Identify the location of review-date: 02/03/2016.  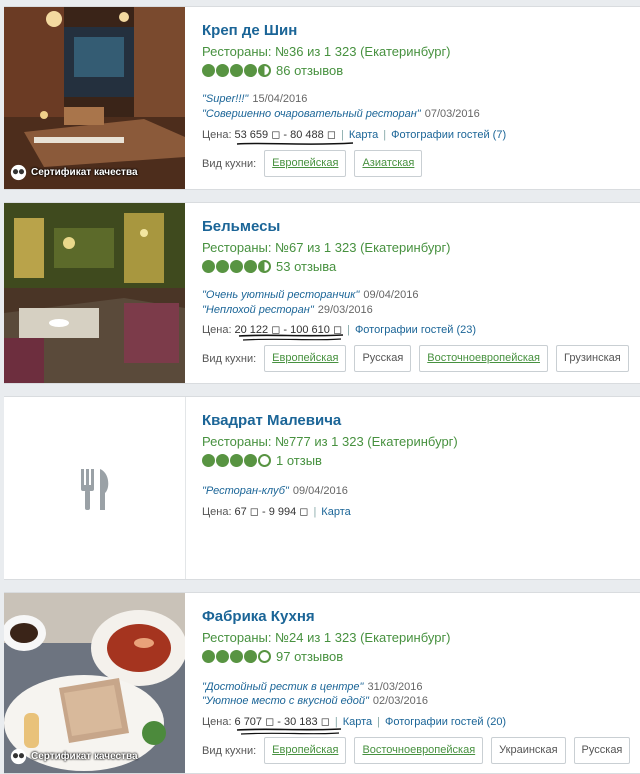
(400, 701).